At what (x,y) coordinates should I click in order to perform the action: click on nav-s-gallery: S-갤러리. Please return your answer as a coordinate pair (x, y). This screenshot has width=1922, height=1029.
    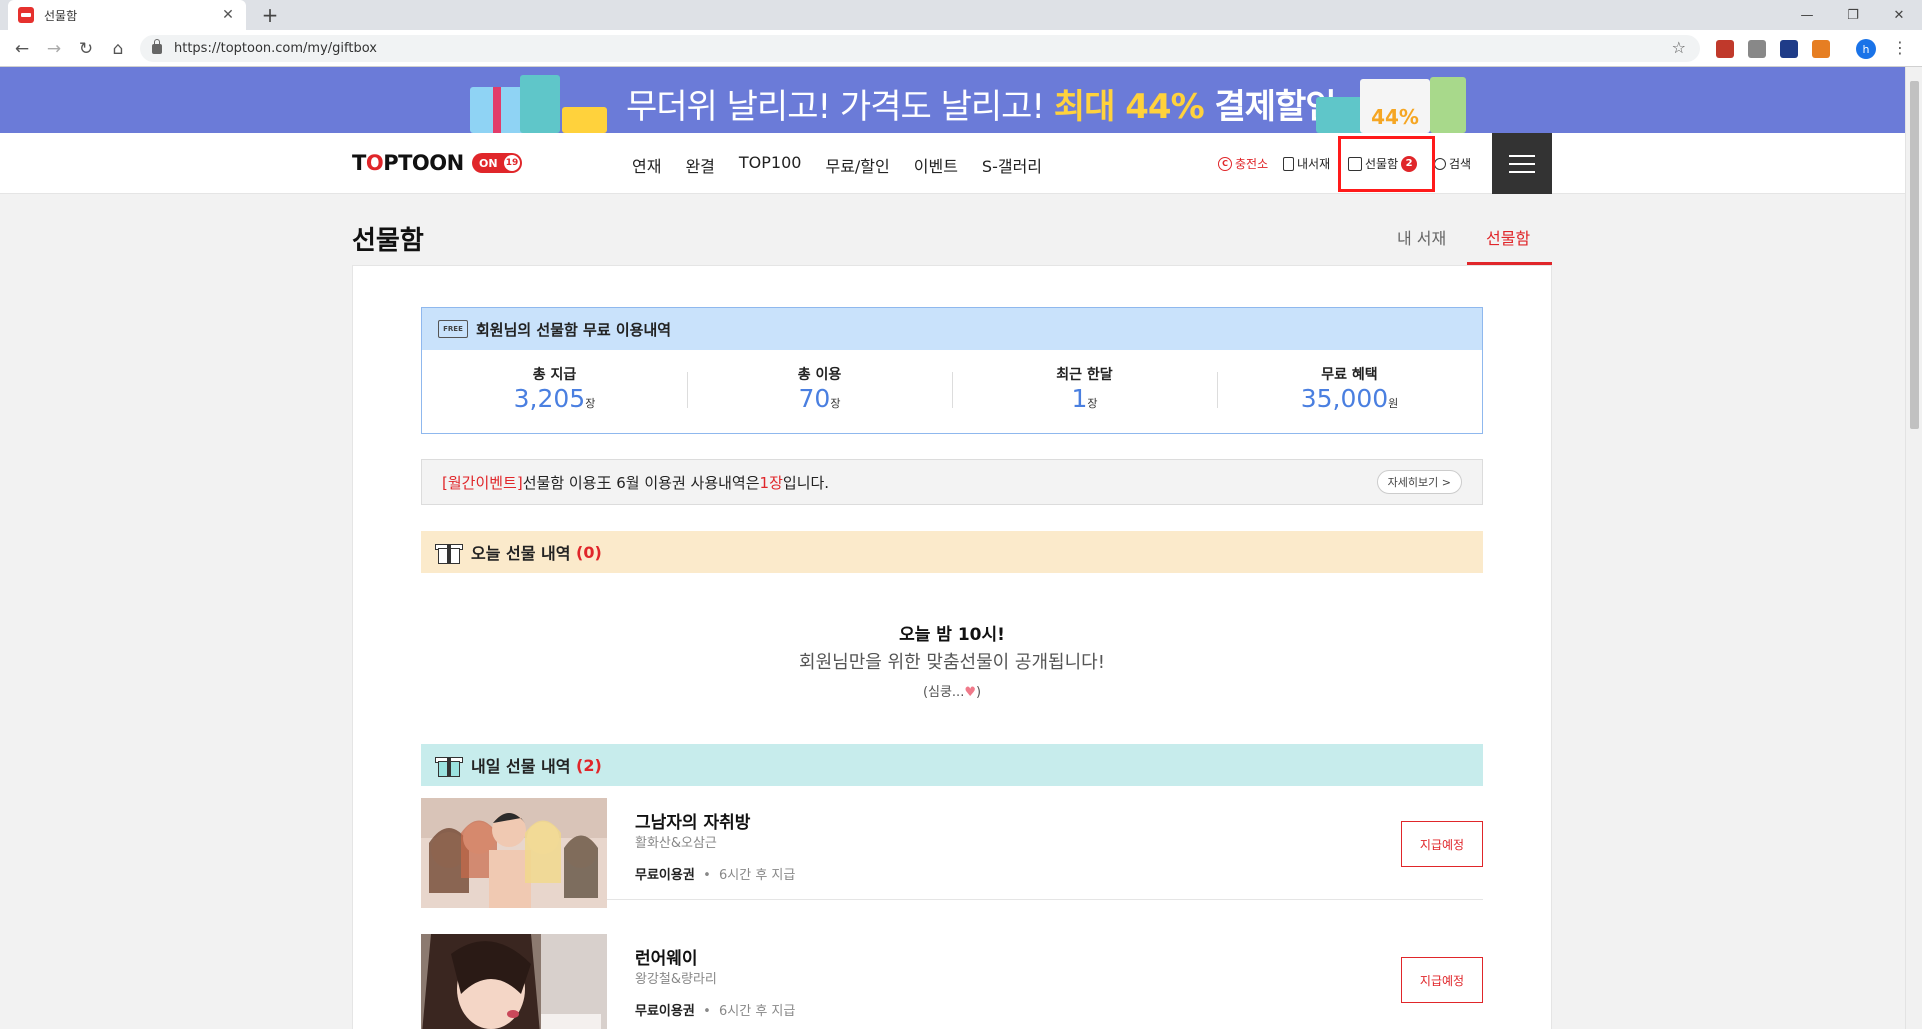
    Looking at the image, I should click on (1012, 165).